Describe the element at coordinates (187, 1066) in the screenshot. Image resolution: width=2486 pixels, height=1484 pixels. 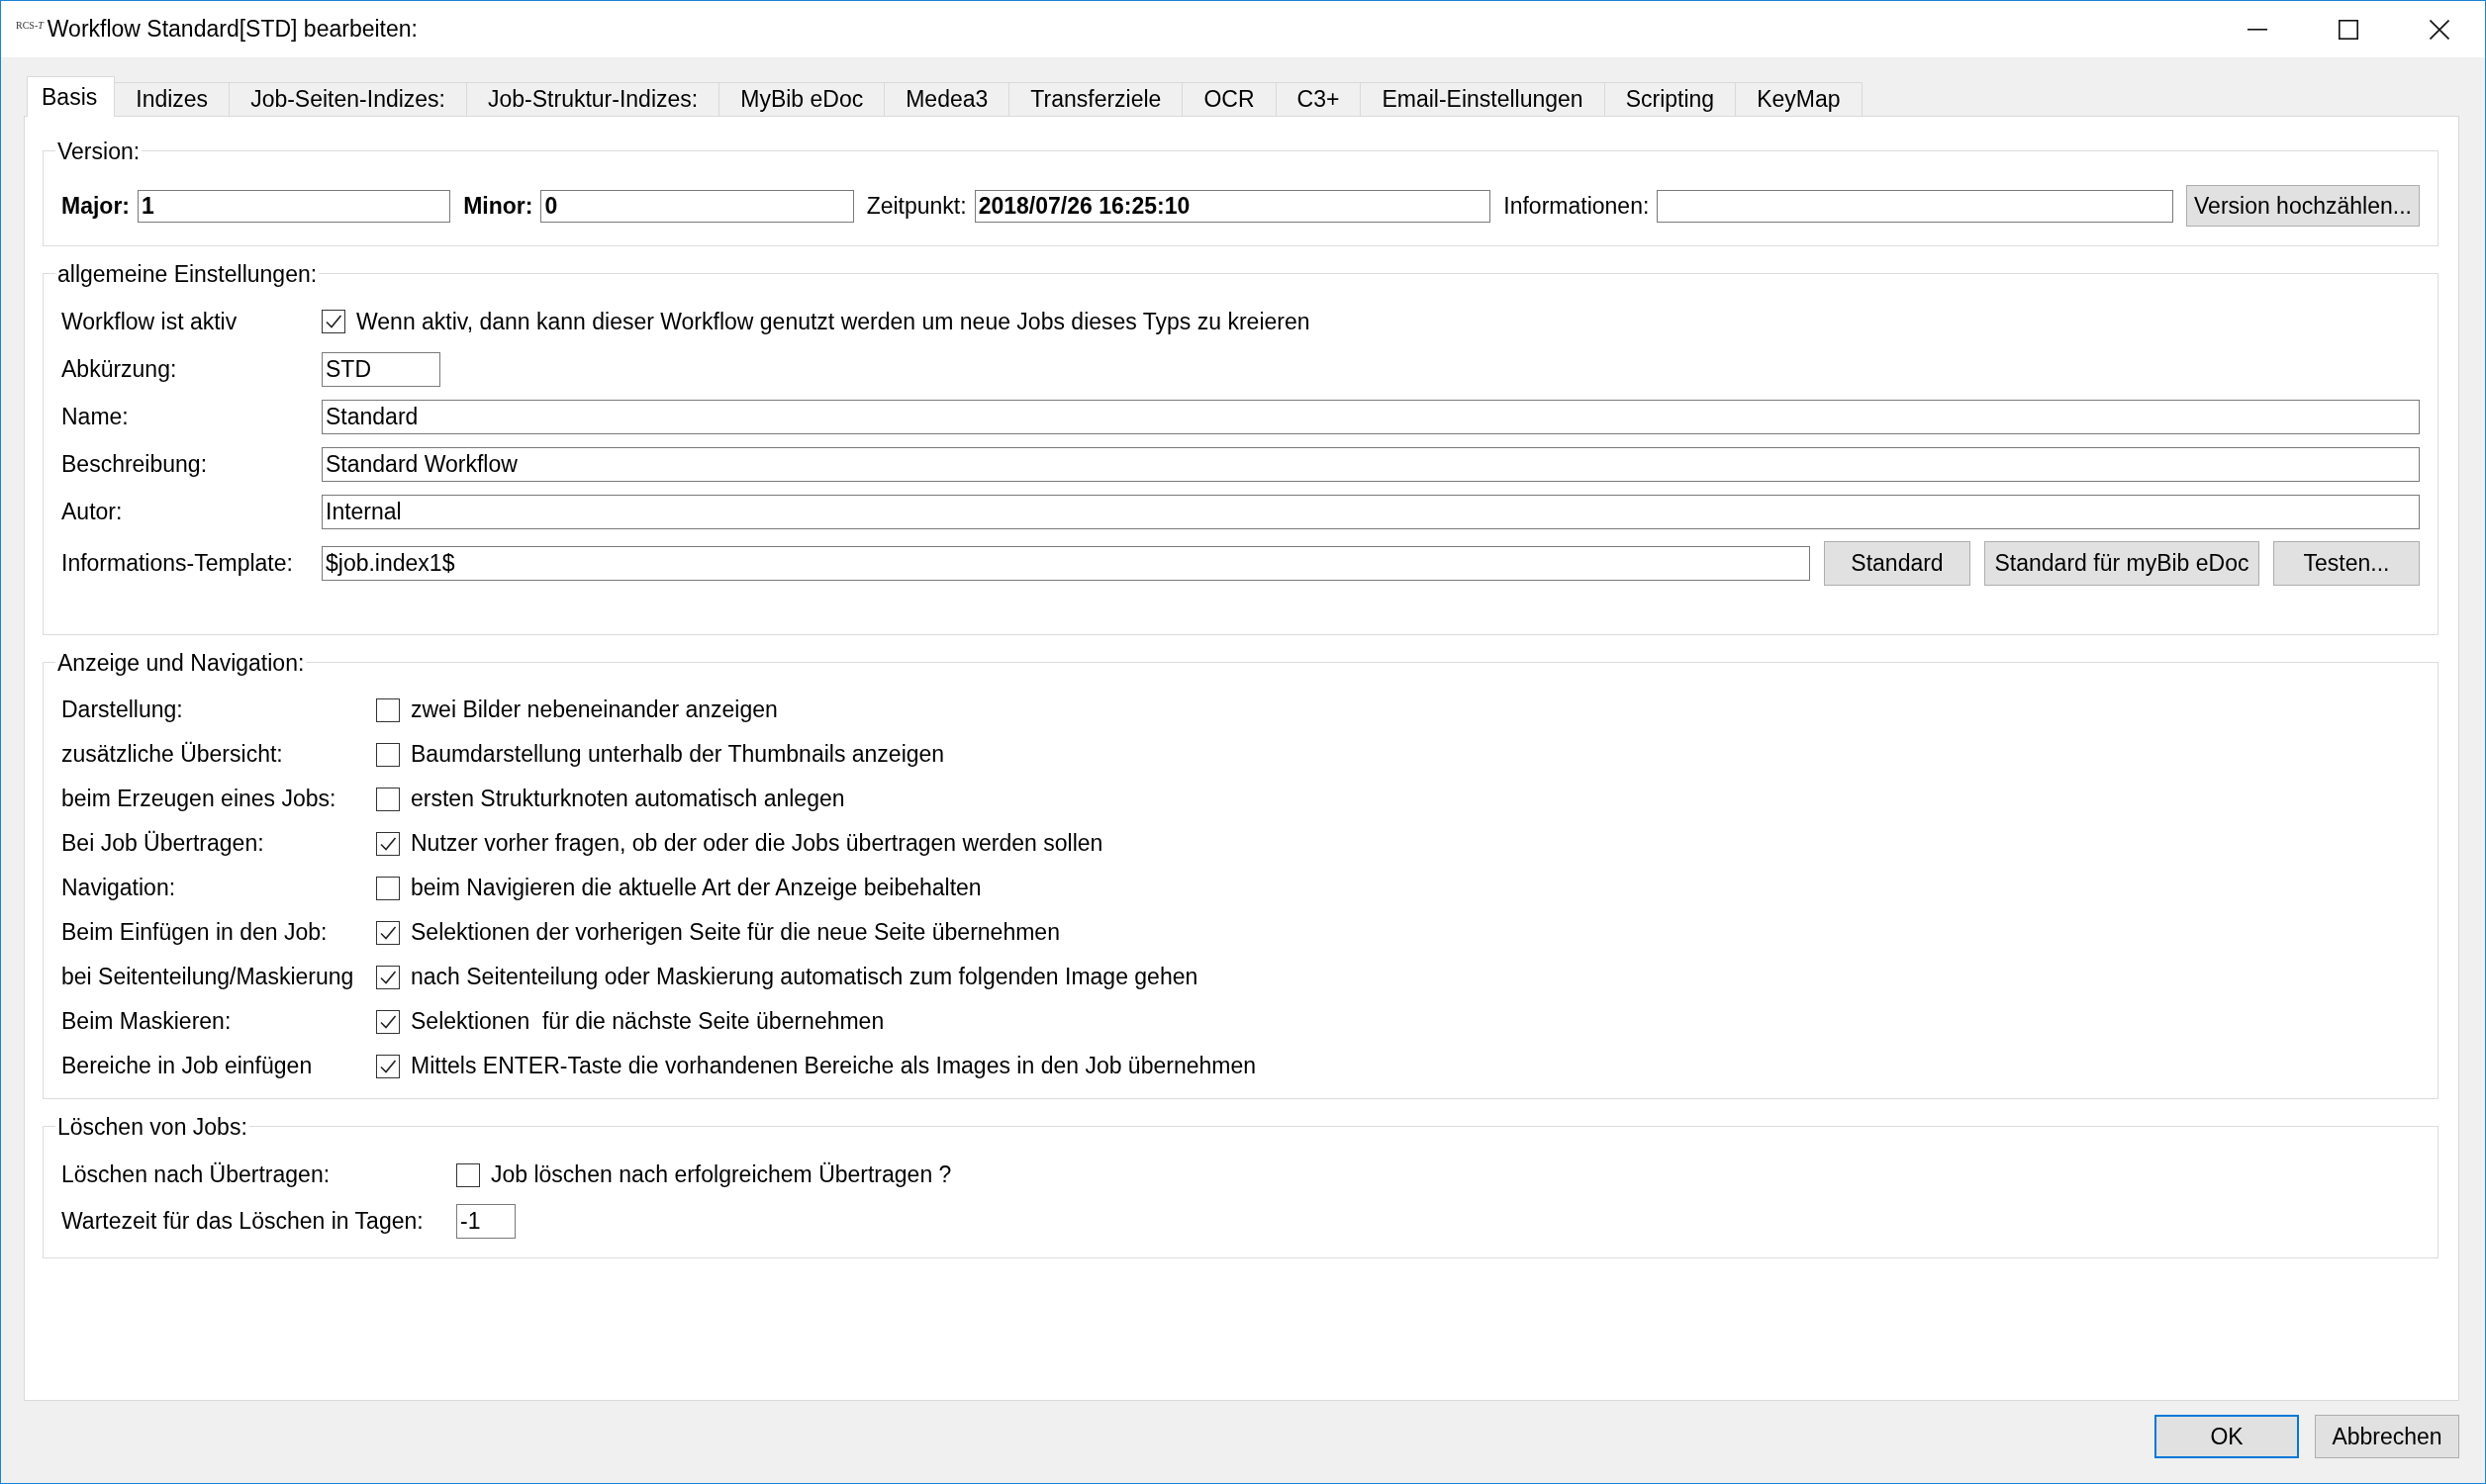
I see `field-label: Bereiche in Job einfügen` at that location.